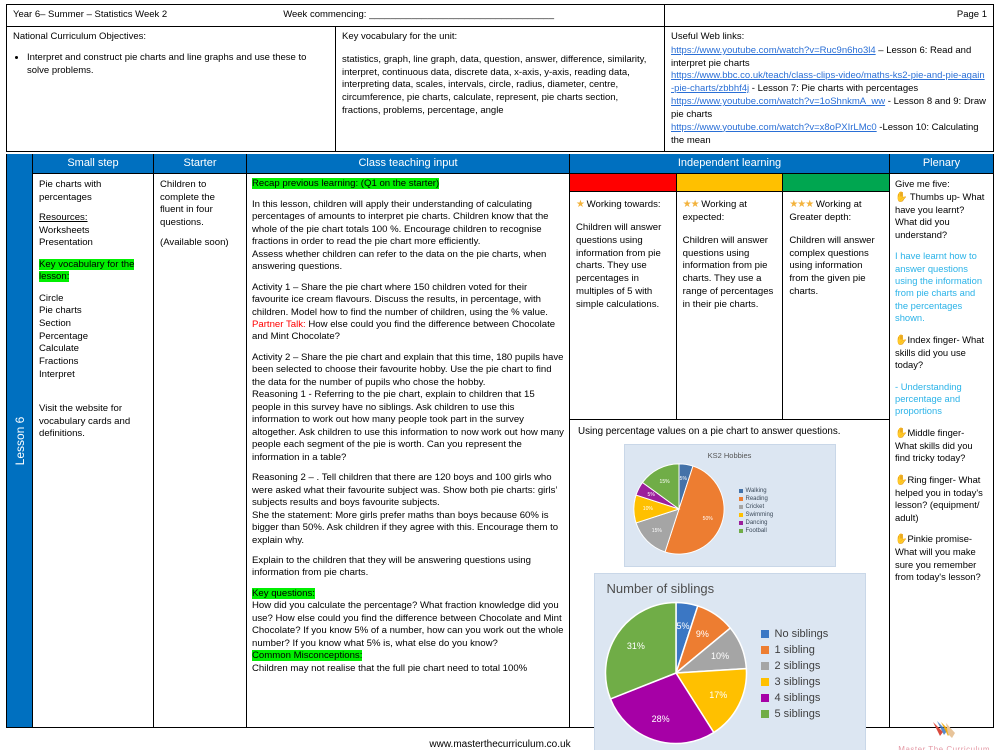  Describe the element at coordinates (70, 191) in the screenshot. I see `small-step-title: Pie charts with percentages` at that location.